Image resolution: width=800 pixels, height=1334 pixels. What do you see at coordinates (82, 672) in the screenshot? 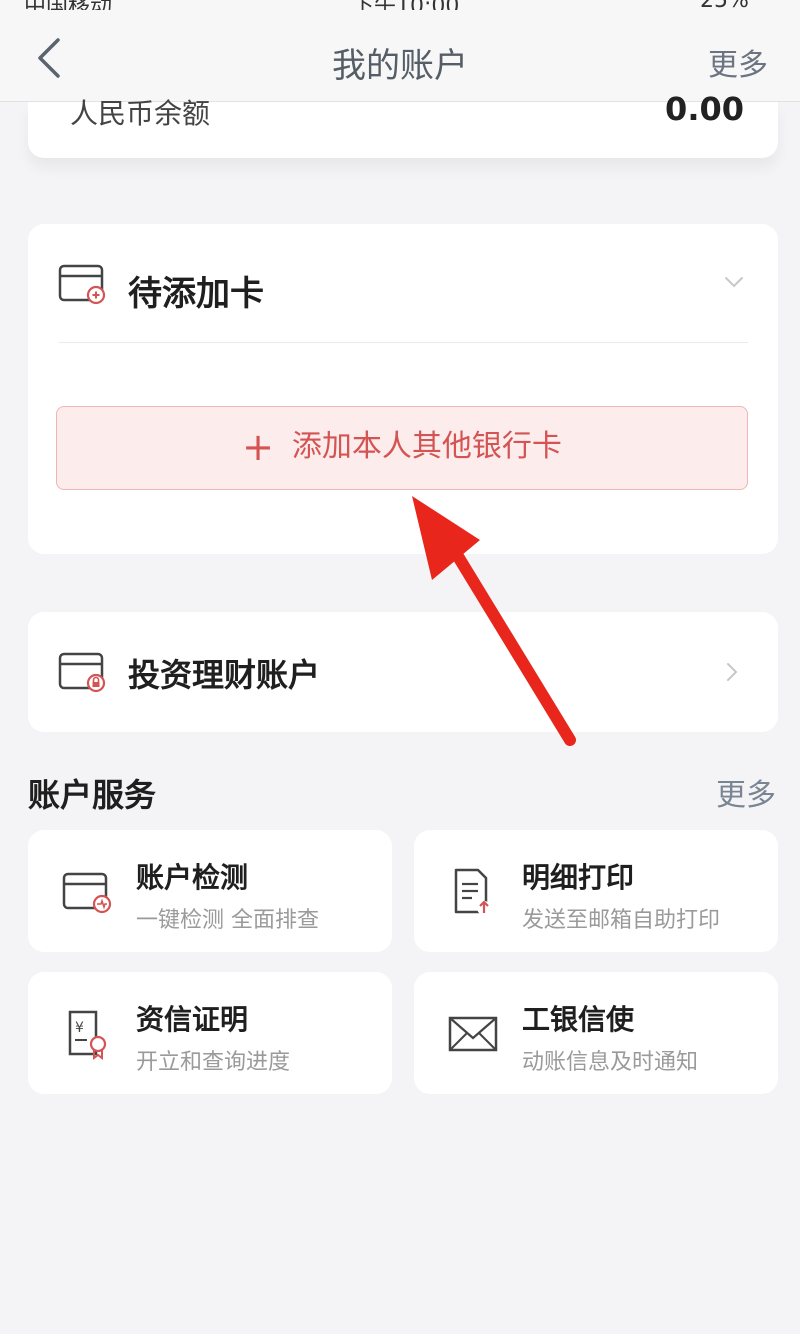
I see `card-lock-icon` at bounding box center [82, 672].